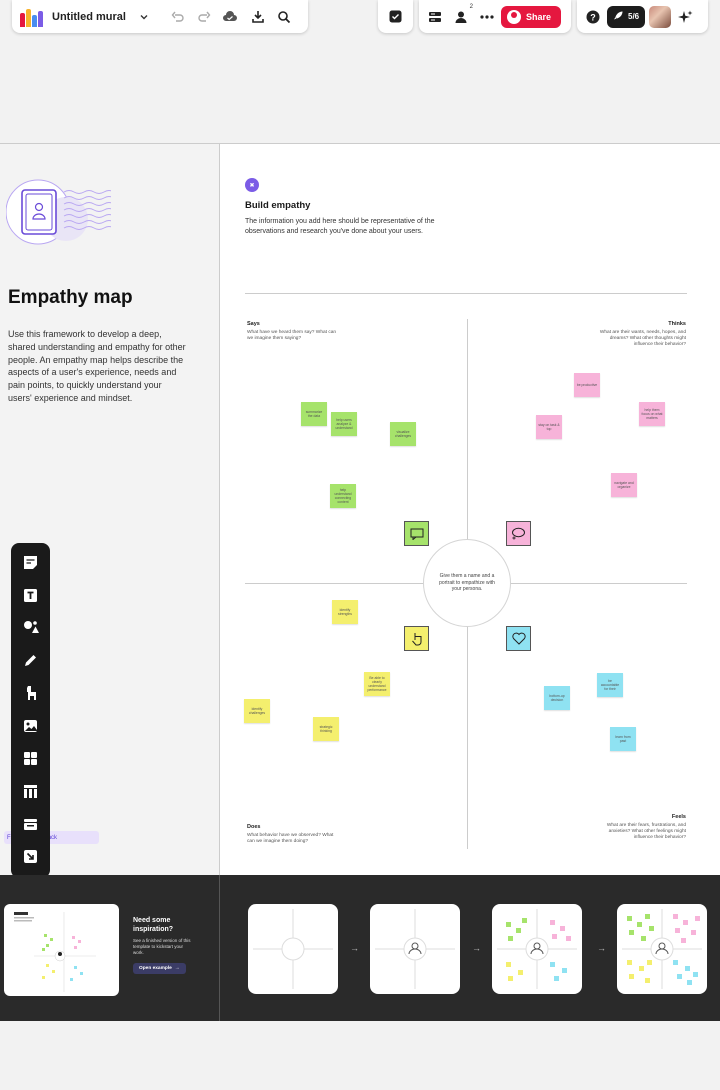 The width and height of the screenshot is (720, 1090). Describe the element at coordinates (58, 212) in the screenshot. I see `tablet-illustration` at that location.